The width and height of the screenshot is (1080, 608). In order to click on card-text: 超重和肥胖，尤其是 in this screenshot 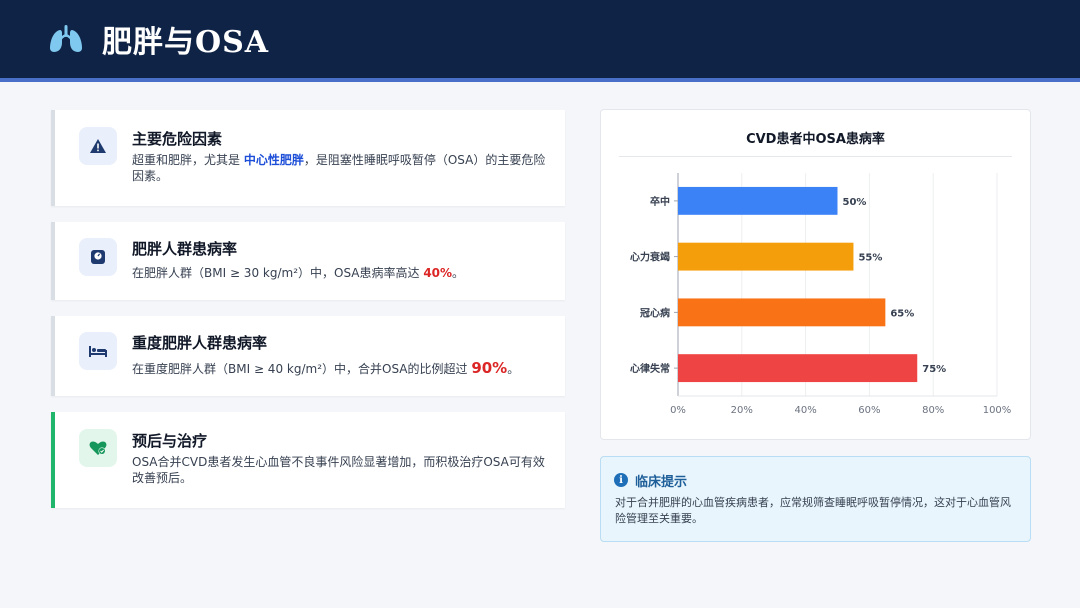, I will do `click(188, 160)`.